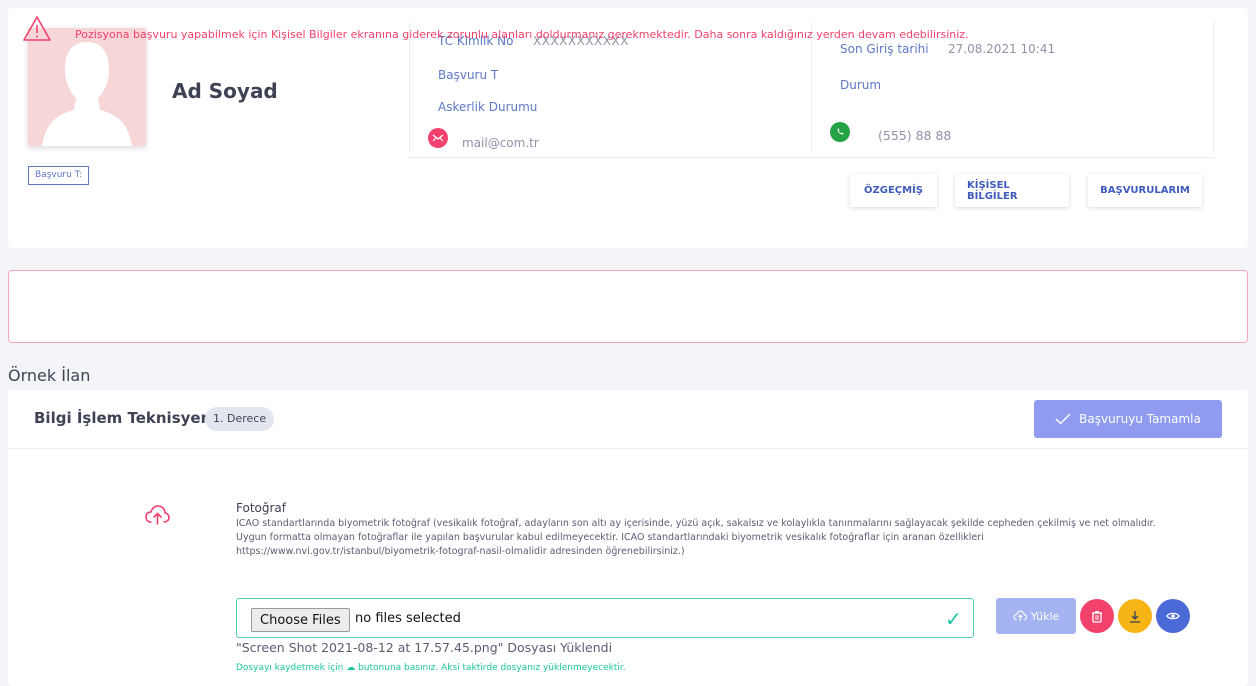 Image resolution: width=1256 pixels, height=686 pixels. Describe the element at coordinates (628, 306) in the screenshot. I see `warning-alert` at that location.